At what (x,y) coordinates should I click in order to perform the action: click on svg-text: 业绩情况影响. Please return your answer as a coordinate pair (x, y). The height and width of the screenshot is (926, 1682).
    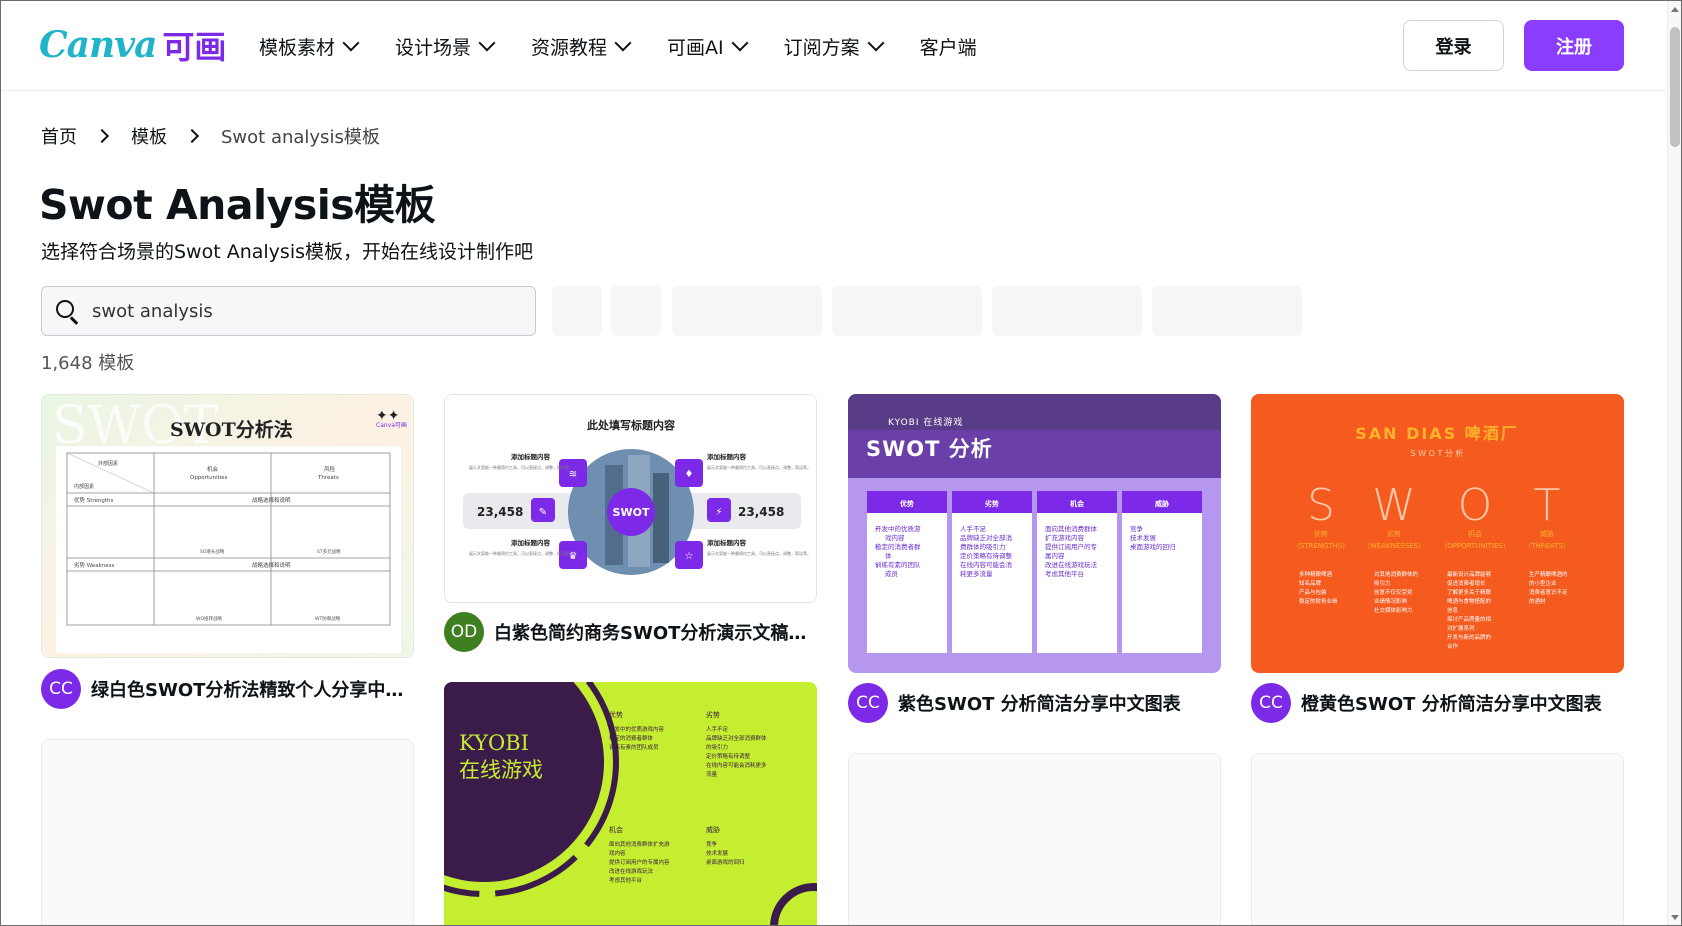
    Looking at the image, I should click on (1391, 601).